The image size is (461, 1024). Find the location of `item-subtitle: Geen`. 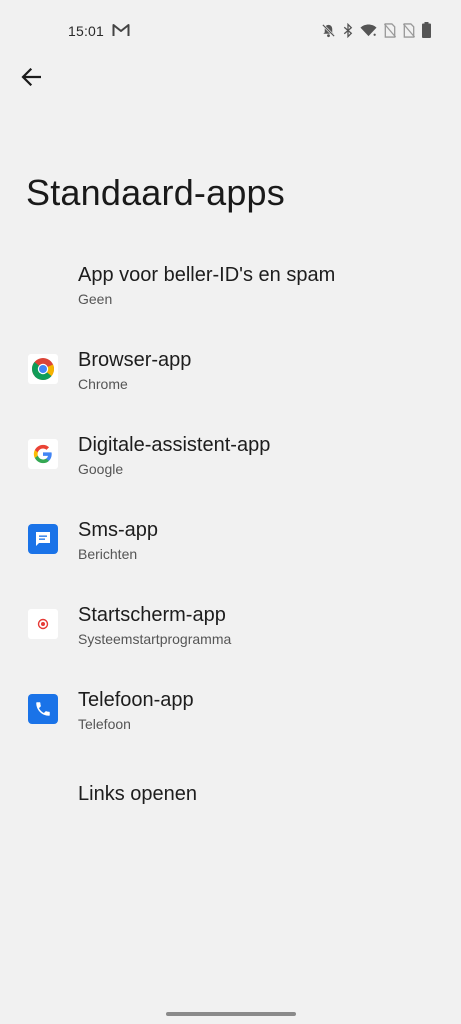

item-subtitle: Geen is located at coordinates (95, 299).